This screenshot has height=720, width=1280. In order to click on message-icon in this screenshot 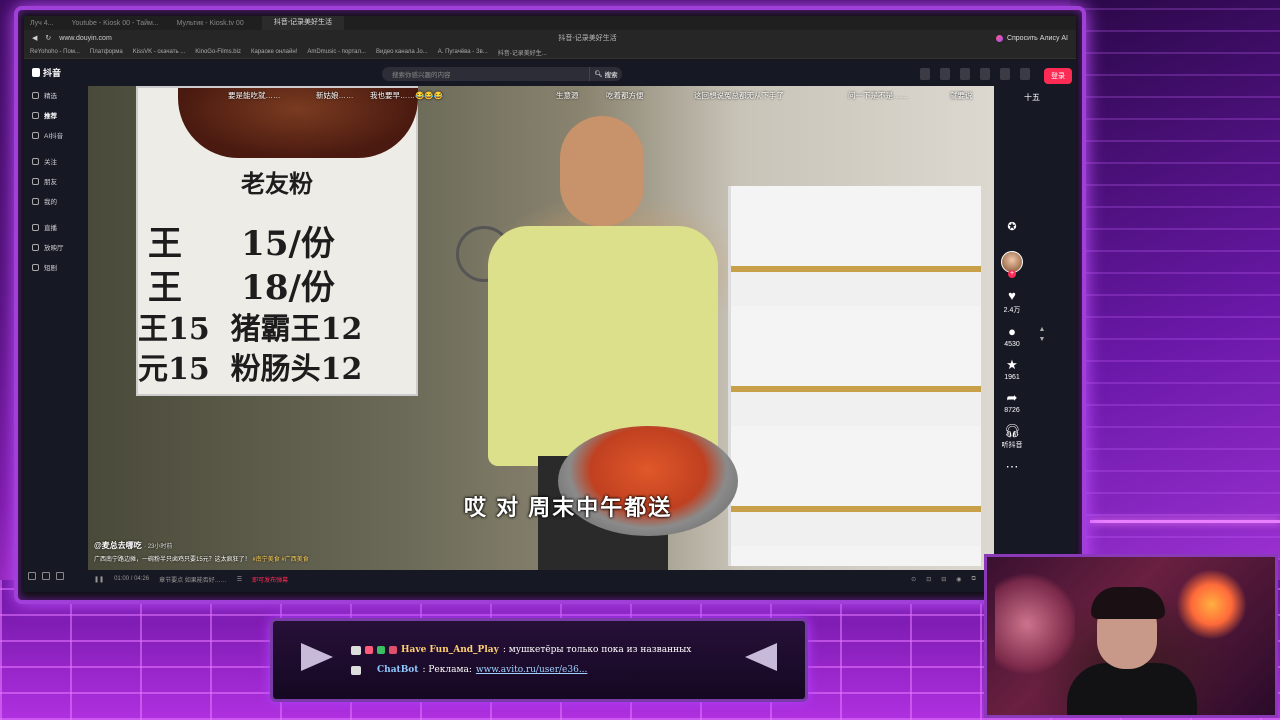, I will do `click(1005, 74)`.